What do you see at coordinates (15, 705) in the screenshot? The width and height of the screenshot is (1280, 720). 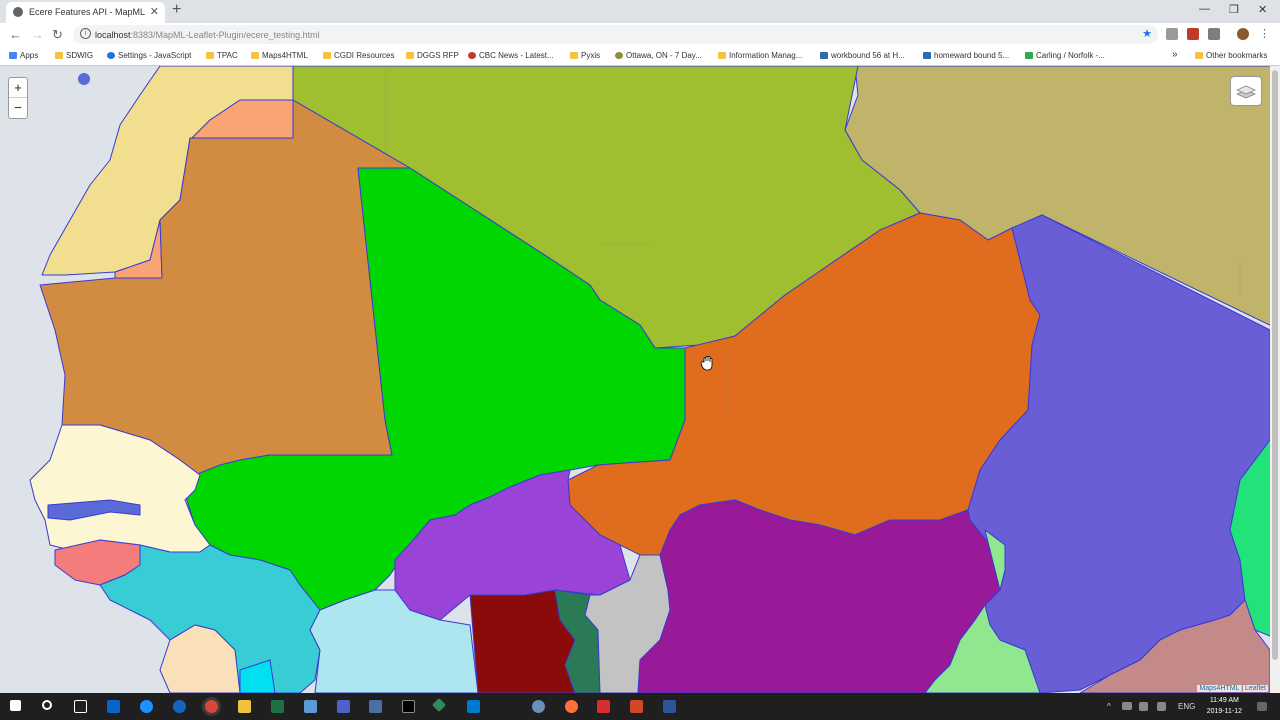 I see `windows-start-icon` at bounding box center [15, 705].